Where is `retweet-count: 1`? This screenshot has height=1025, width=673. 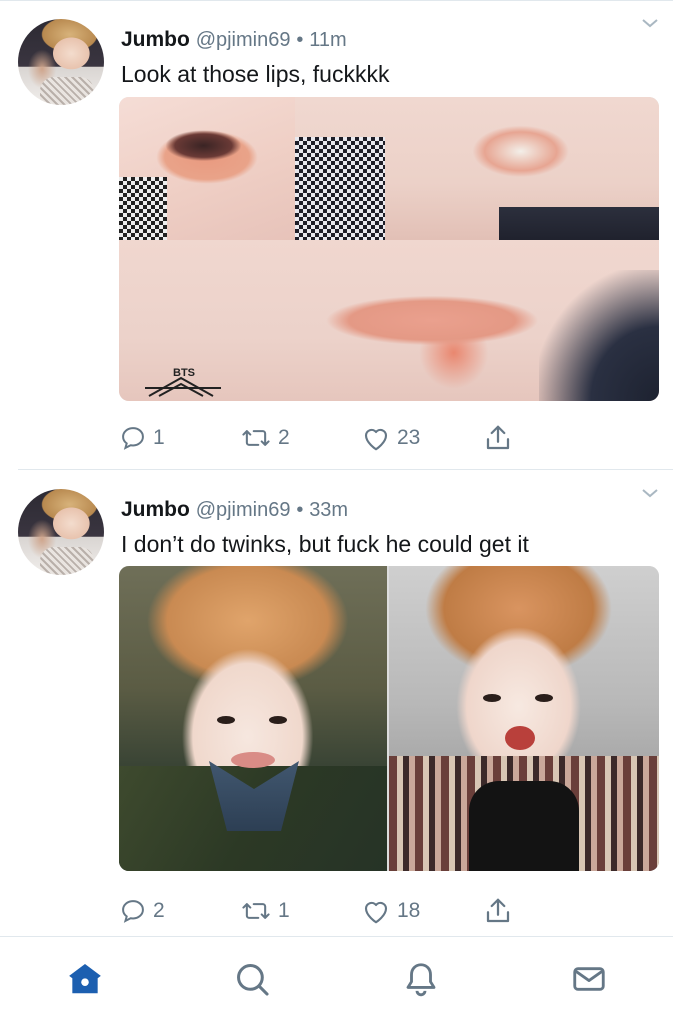 retweet-count: 1 is located at coordinates (284, 910).